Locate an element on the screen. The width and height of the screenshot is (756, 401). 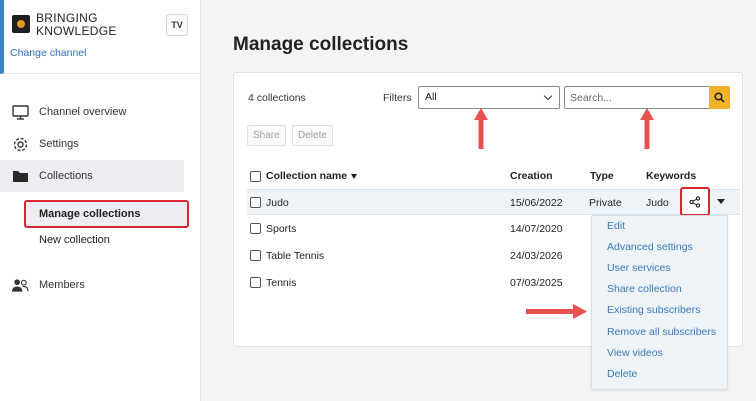
monitor-icon is located at coordinates (20, 112).